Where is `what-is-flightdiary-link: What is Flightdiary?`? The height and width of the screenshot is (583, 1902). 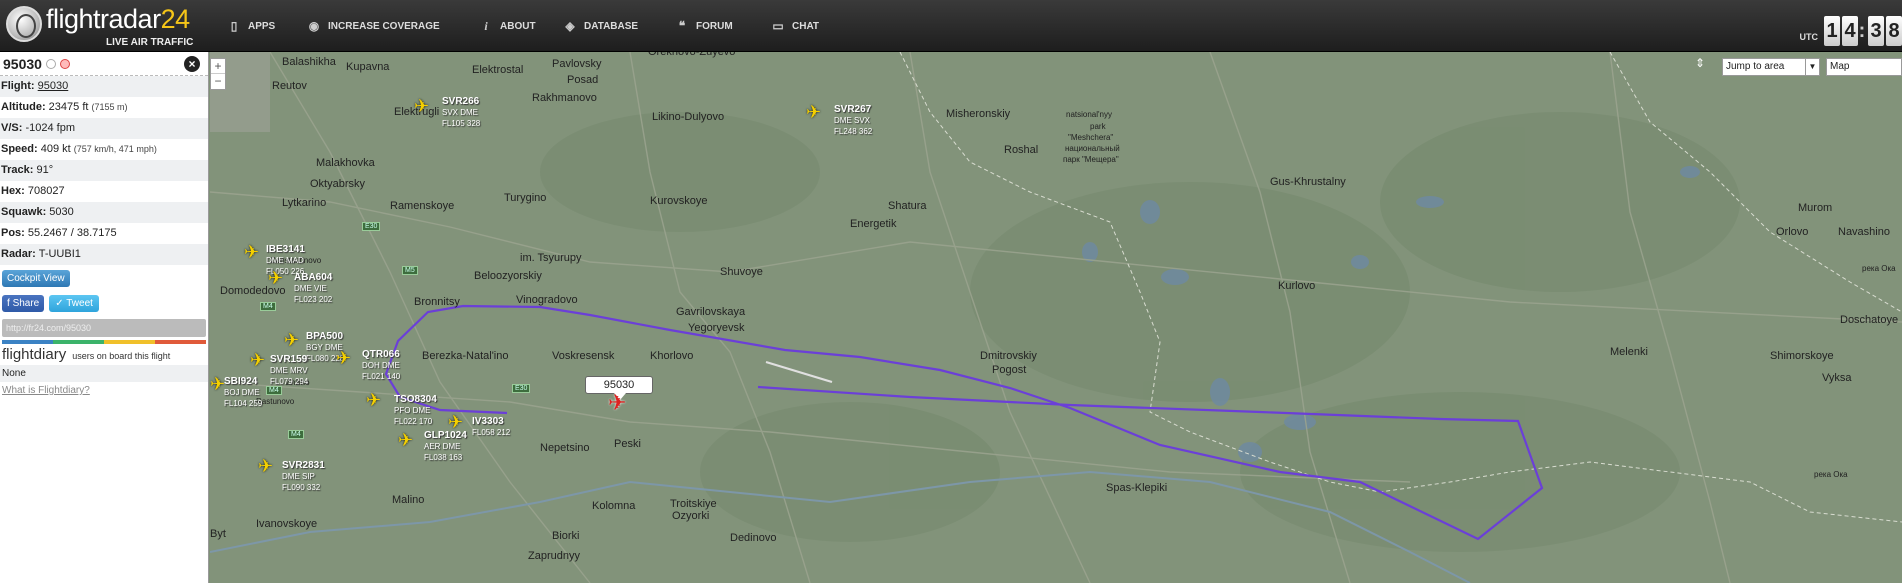
what-is-flightdiary-link: What is Flightdiary? is located at coordinates (104, 390).